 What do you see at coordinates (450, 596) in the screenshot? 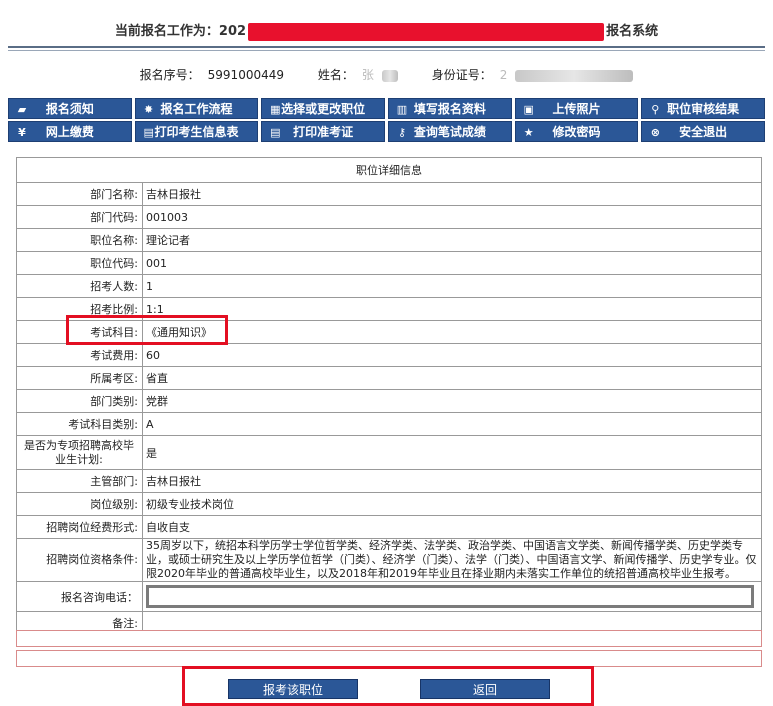
I see `consult-phone-field` at bounding box center [450, 596].